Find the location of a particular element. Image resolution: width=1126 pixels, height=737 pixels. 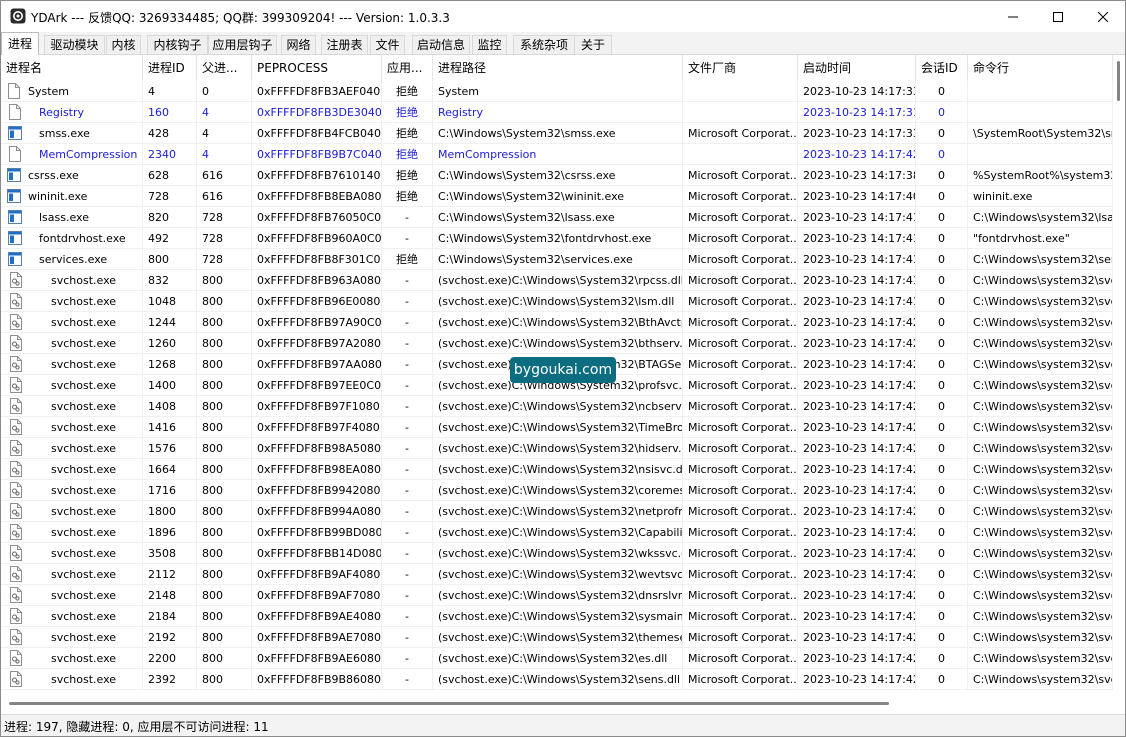

tab-0: 进程 is located at coordinates (20, 43).